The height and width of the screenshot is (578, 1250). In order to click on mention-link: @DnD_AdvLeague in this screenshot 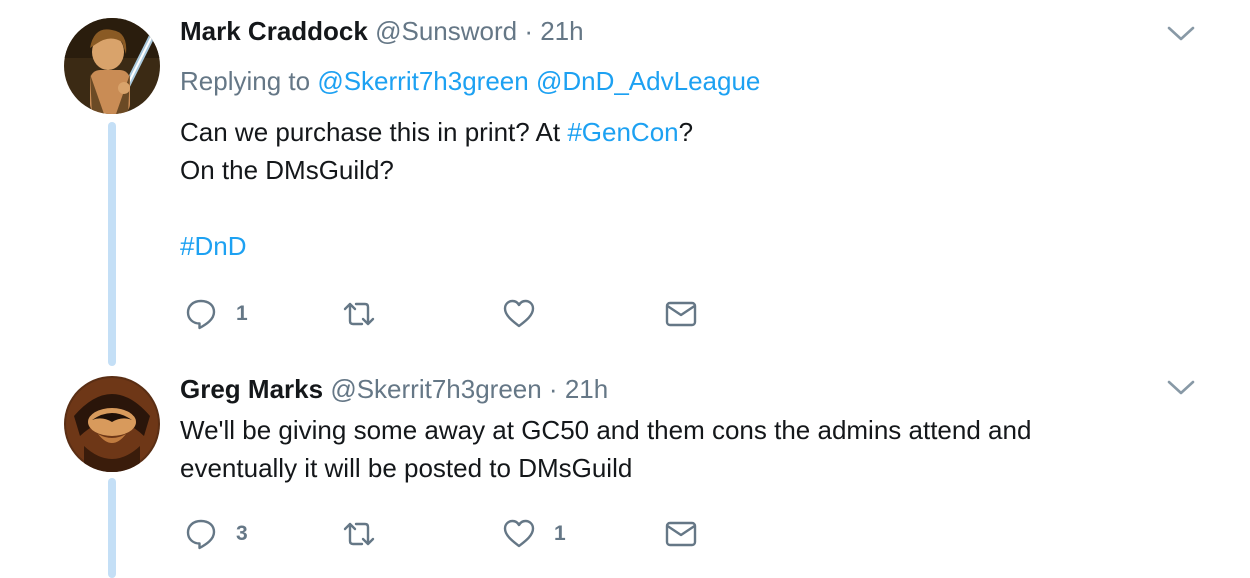, I will do `click(648, 81)`.